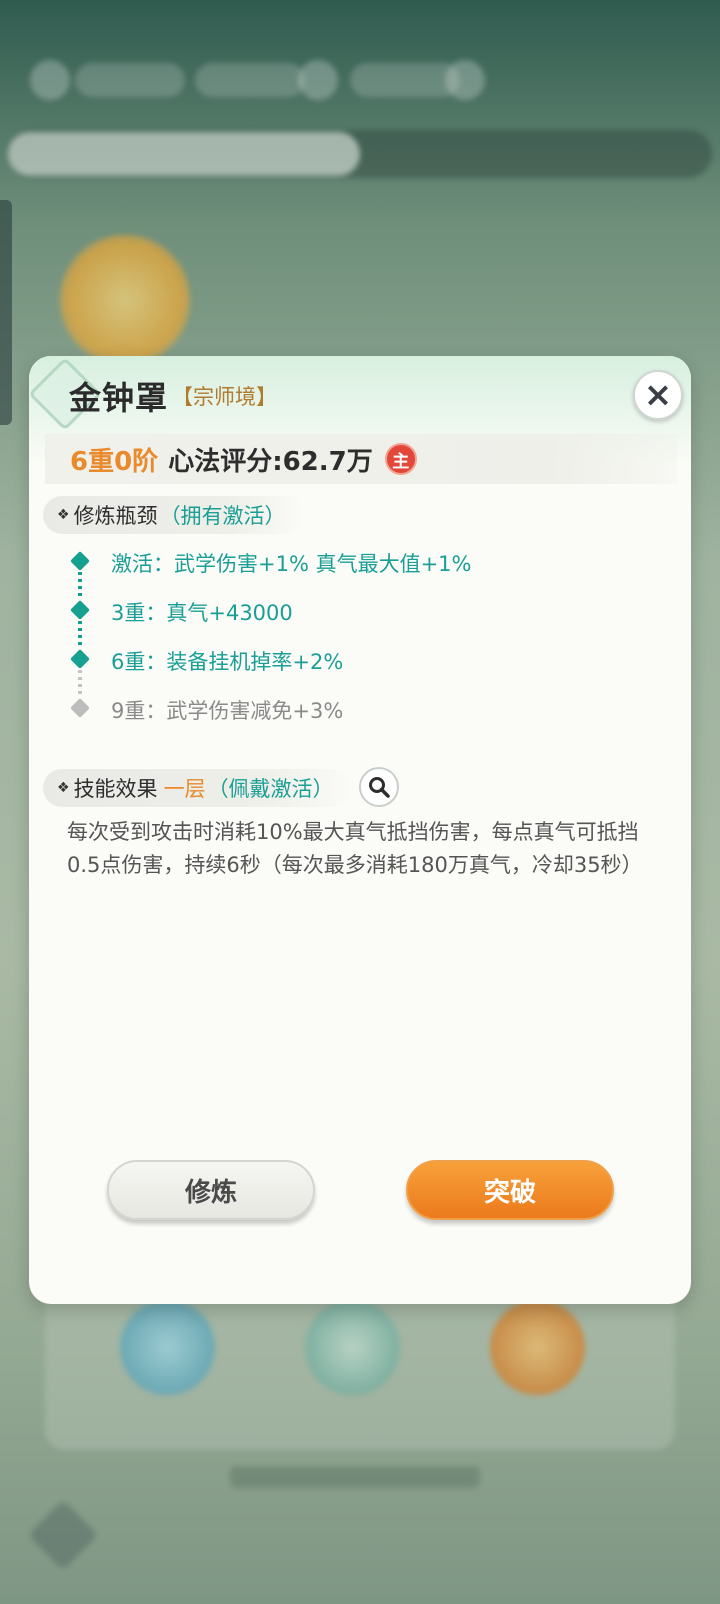  Describe the element at coordinates (184, 789) in the screenshot. I see `skill-layer: 一层` at that location.